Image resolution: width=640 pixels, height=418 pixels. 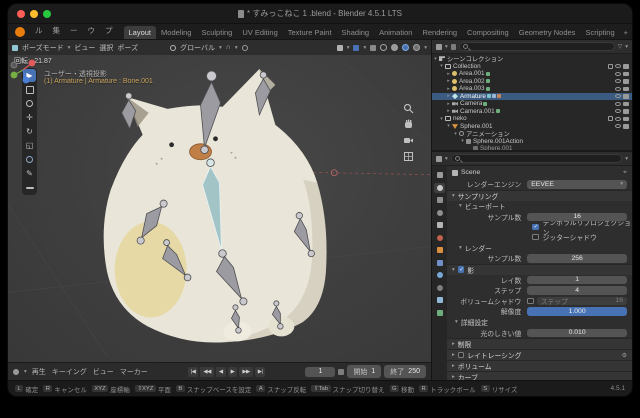 What do you see at coordinates (356, 32) in the screenshot?
I see `tab-shading: Shading` at bounding box center [356, 32].